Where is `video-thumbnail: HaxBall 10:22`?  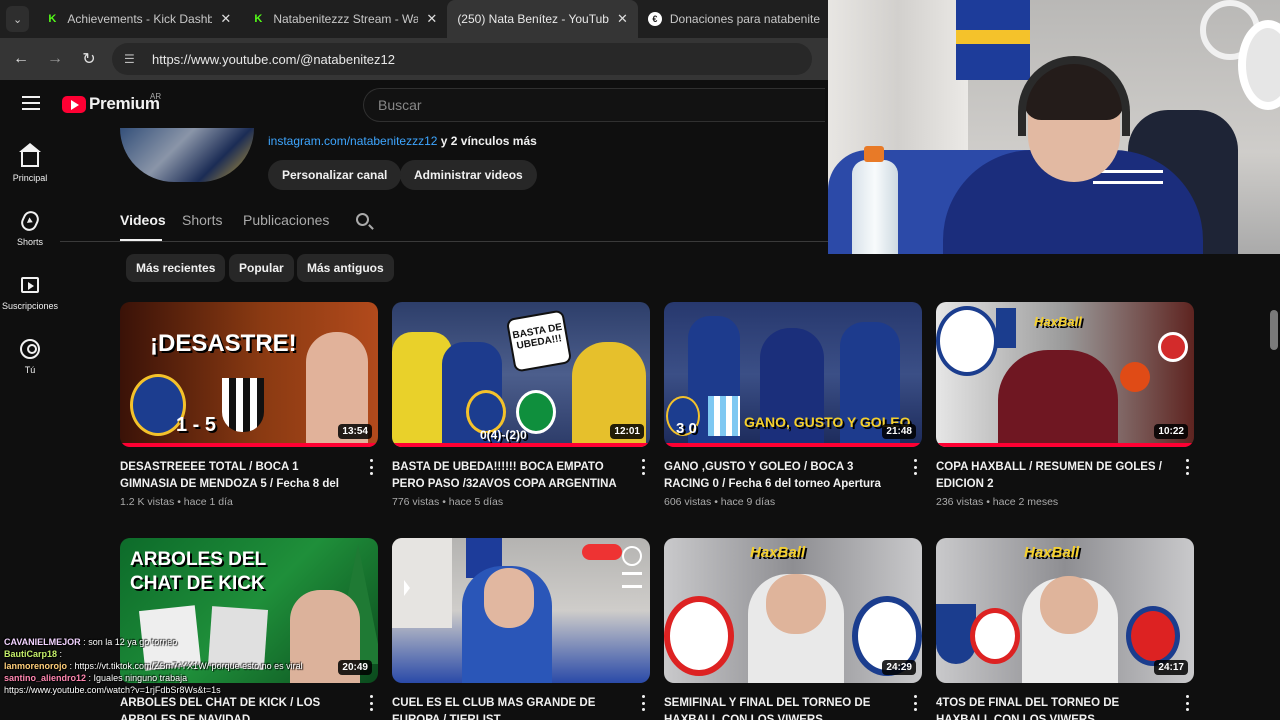
video-thumbnail: HaxBall 10:22 is located at coordinates (1065, 374).